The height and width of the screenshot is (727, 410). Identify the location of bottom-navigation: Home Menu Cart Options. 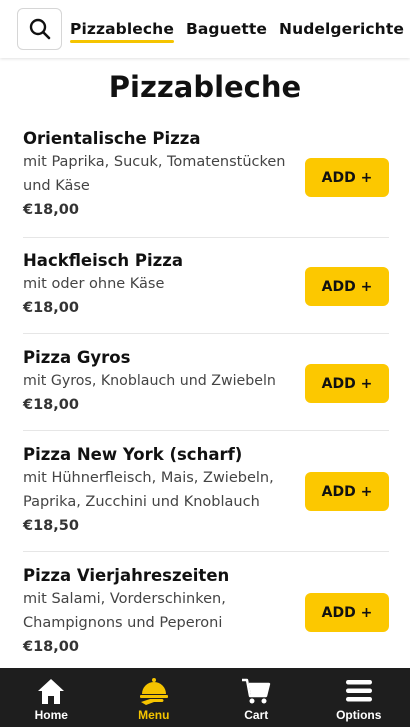
(205, 697).